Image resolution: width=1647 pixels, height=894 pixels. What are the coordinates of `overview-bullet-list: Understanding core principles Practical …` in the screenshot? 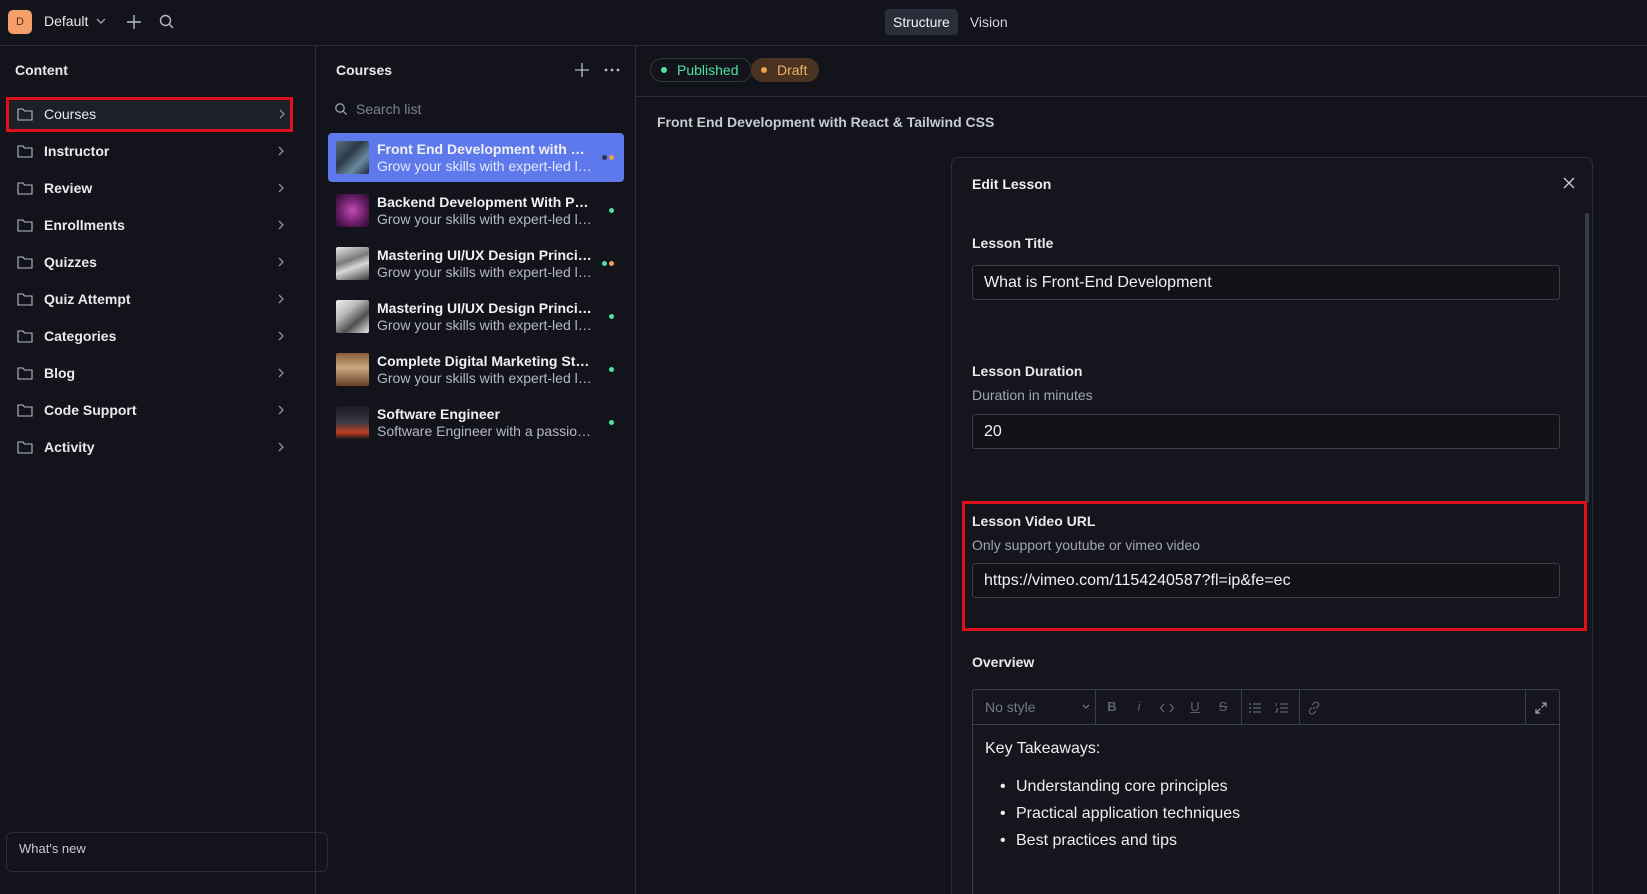 It's located at (1265, 818).